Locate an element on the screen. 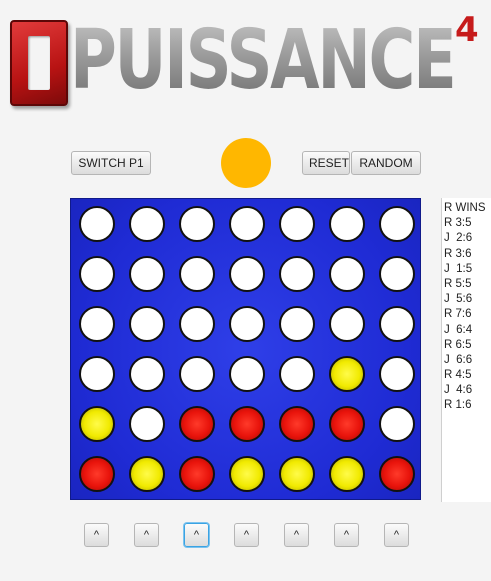 This screenshot has width=491, height=581. logo-text: PUISSANCE is located at coordinates (263, 60).